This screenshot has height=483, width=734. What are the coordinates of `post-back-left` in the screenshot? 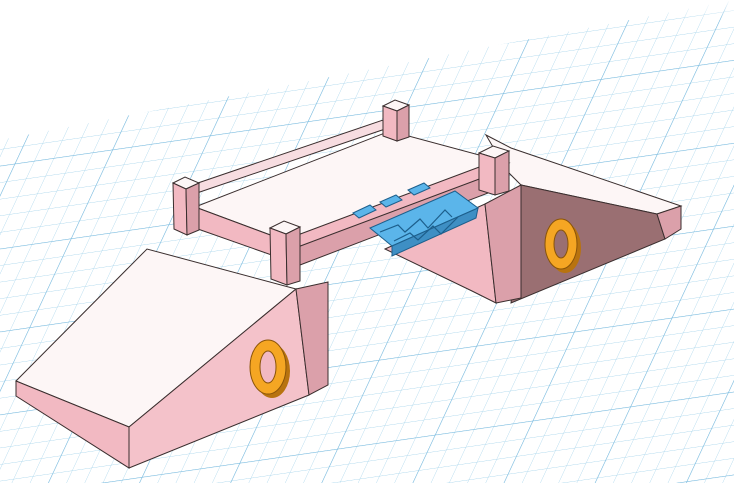 It's located at (186, 206).